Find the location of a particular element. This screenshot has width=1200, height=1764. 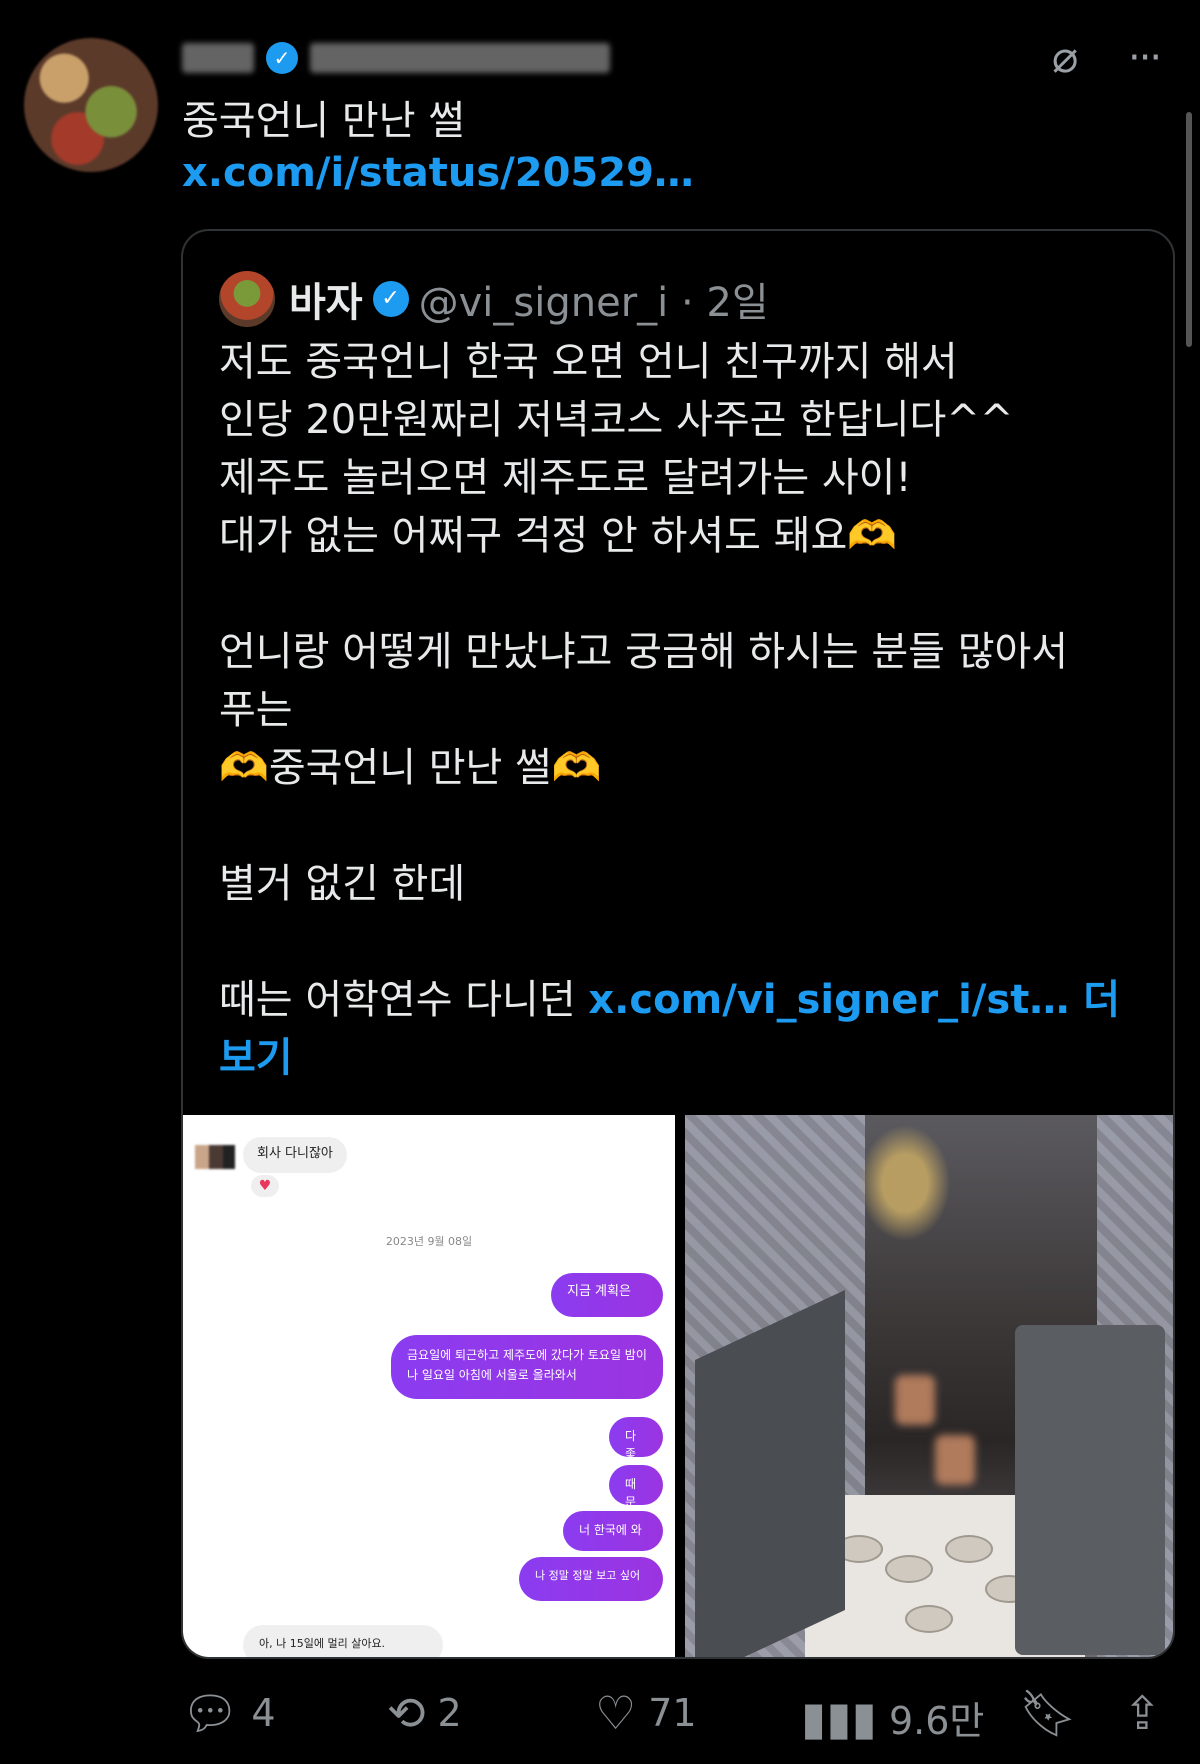

quote-line: 때는 어학연수 다니던 x.com/vi_signer_i/st… 더 is located at coordinates (684, 1000).